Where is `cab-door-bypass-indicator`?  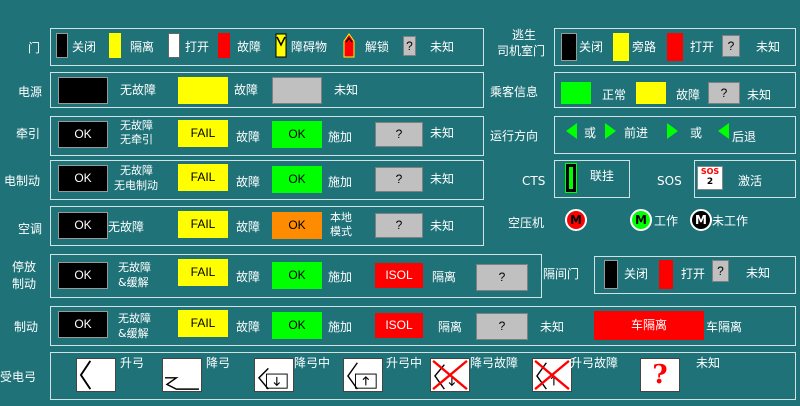 cab-door-bypass-indicator is located at coordinates (621, 47).